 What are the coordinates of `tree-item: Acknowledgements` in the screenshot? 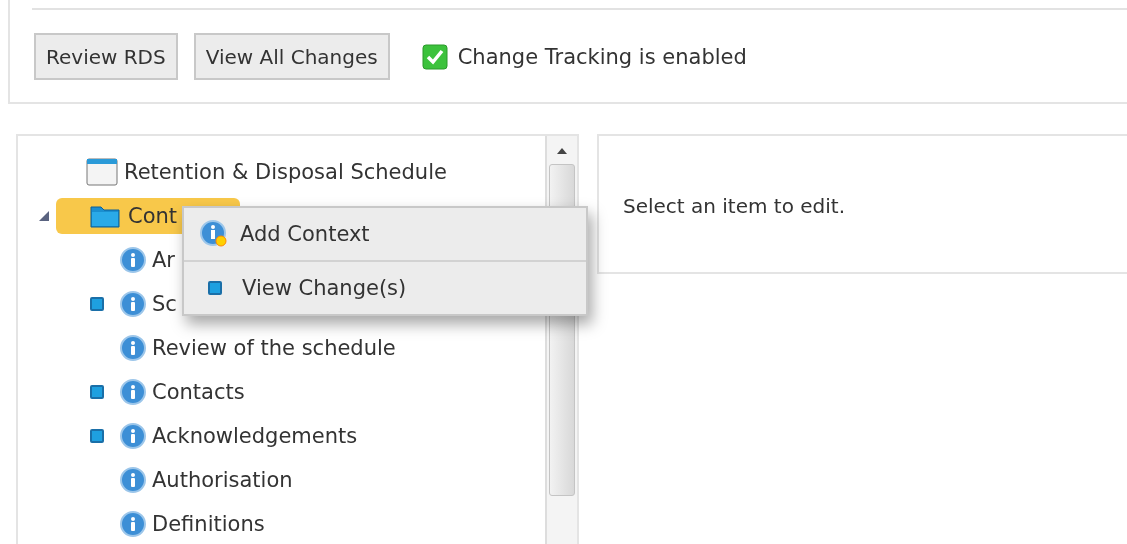 It's located at (255, 436).